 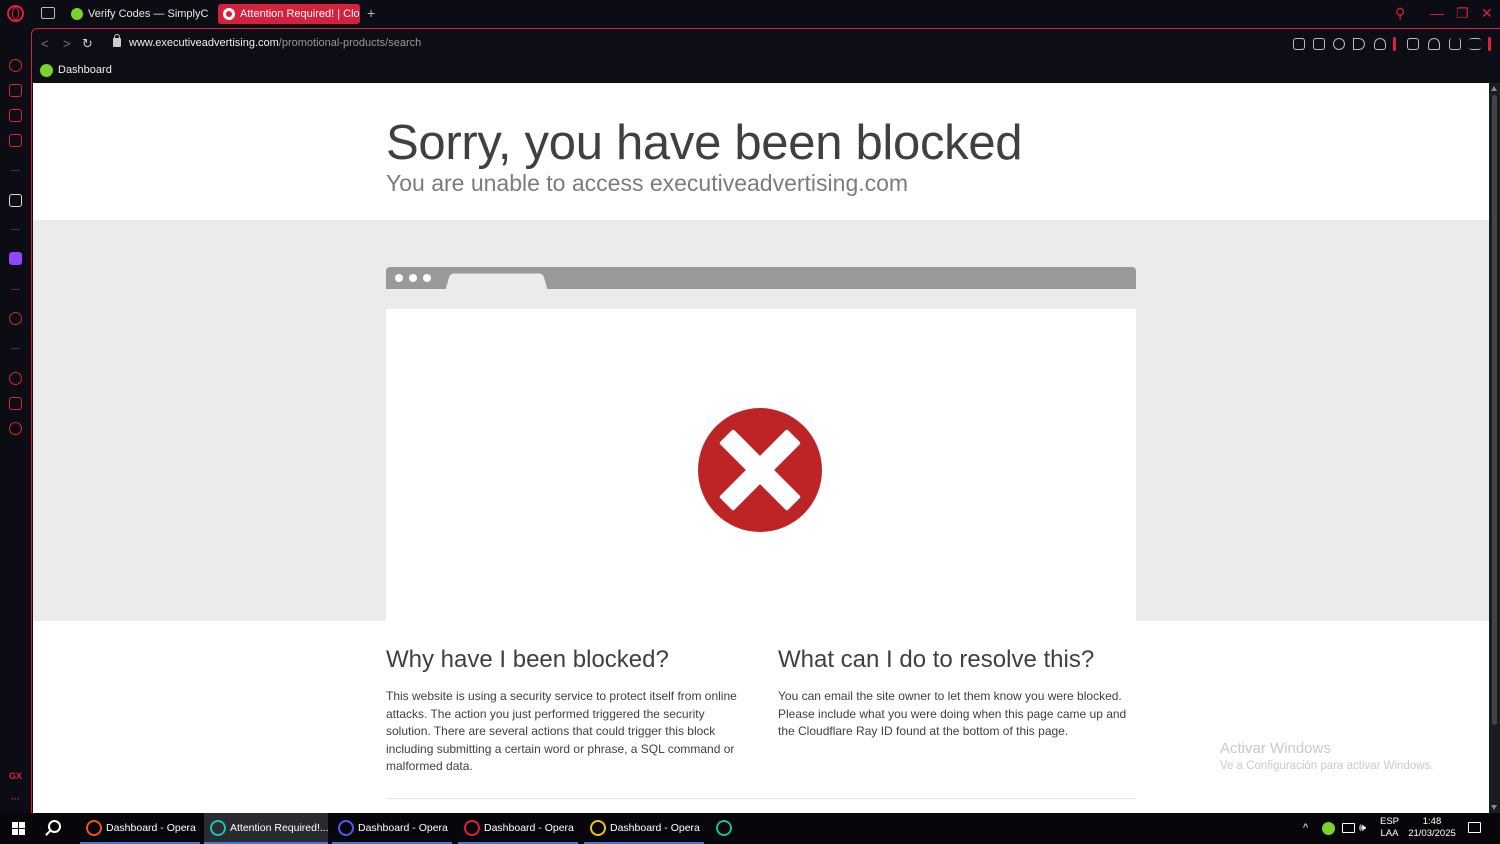 I want to click on bookmark-dashboard: Dashboard, so click(x=76, y=70).